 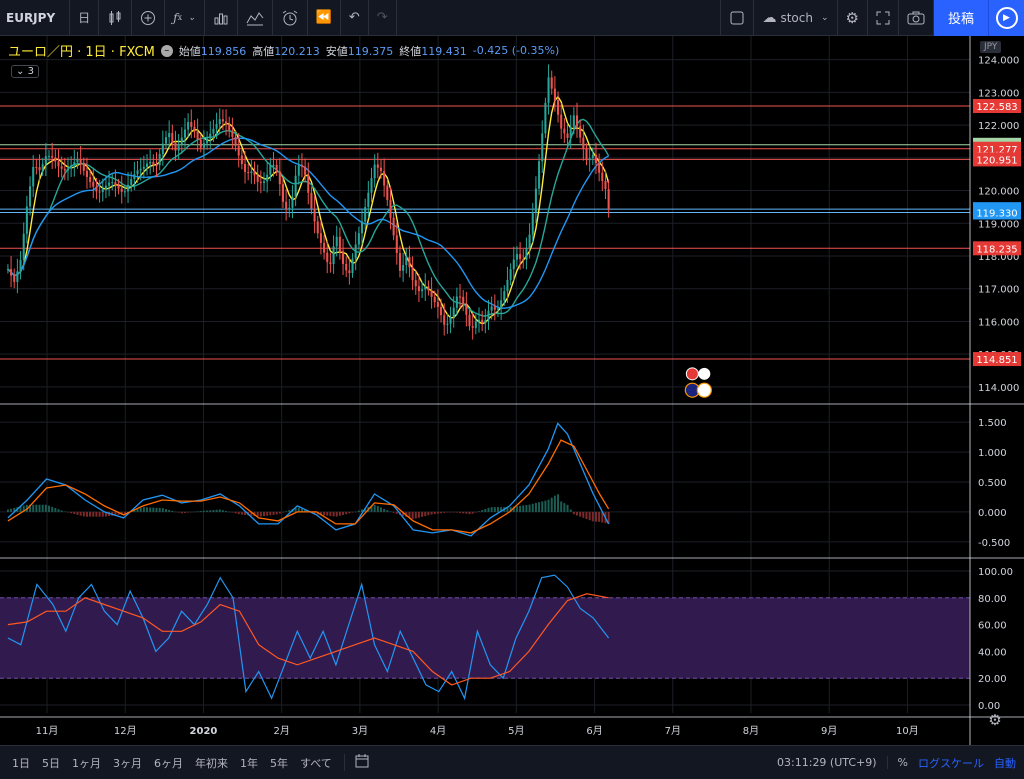 I want to click on legend-open: 始値119.856, so click(x=213, y=51).